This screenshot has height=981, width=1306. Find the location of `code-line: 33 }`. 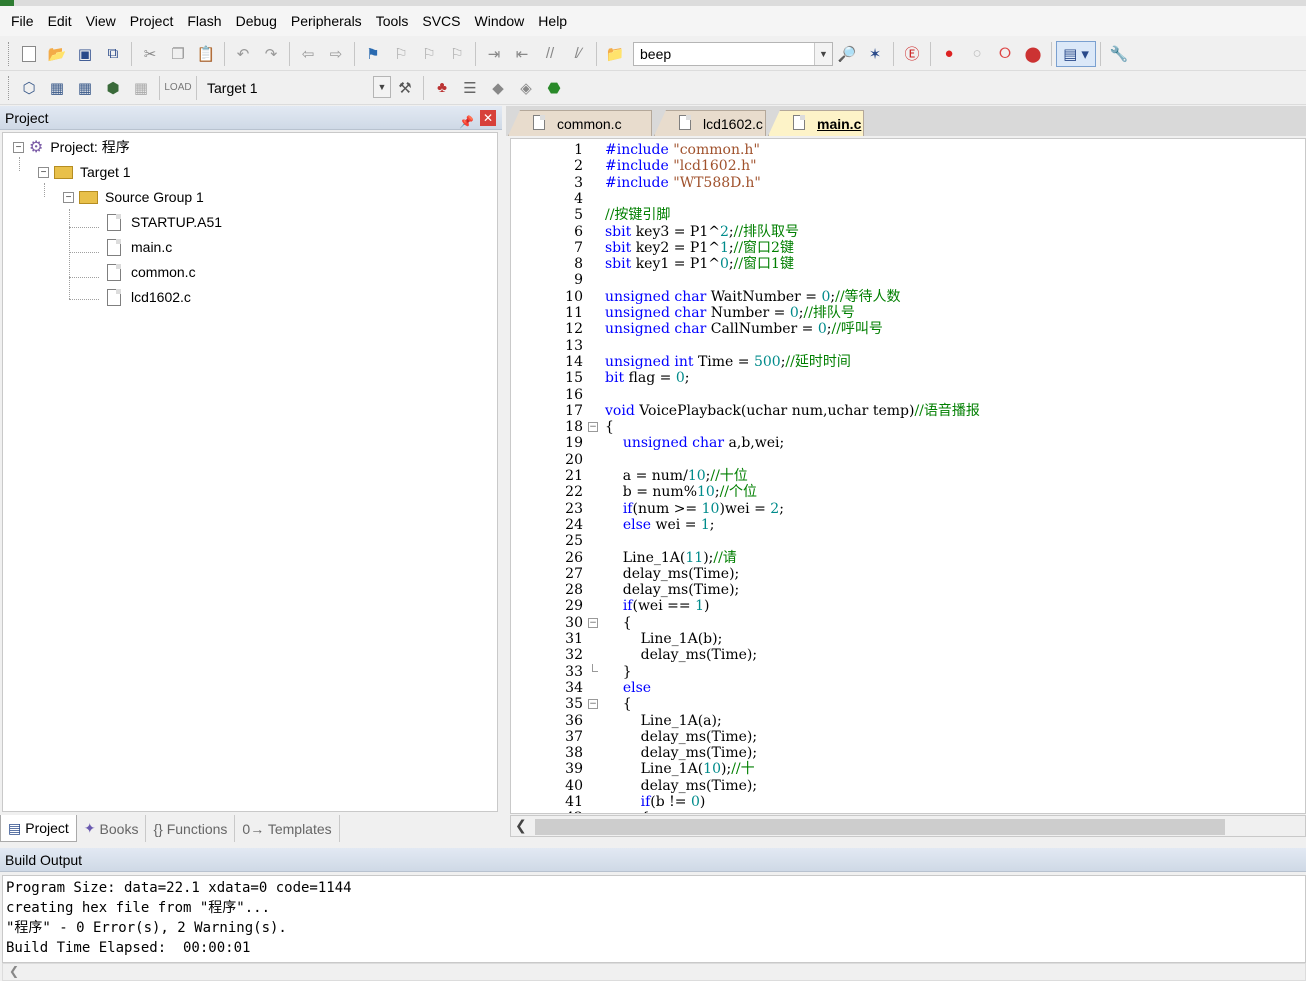

code-line: 33 } is located at coordinates (908, 671).